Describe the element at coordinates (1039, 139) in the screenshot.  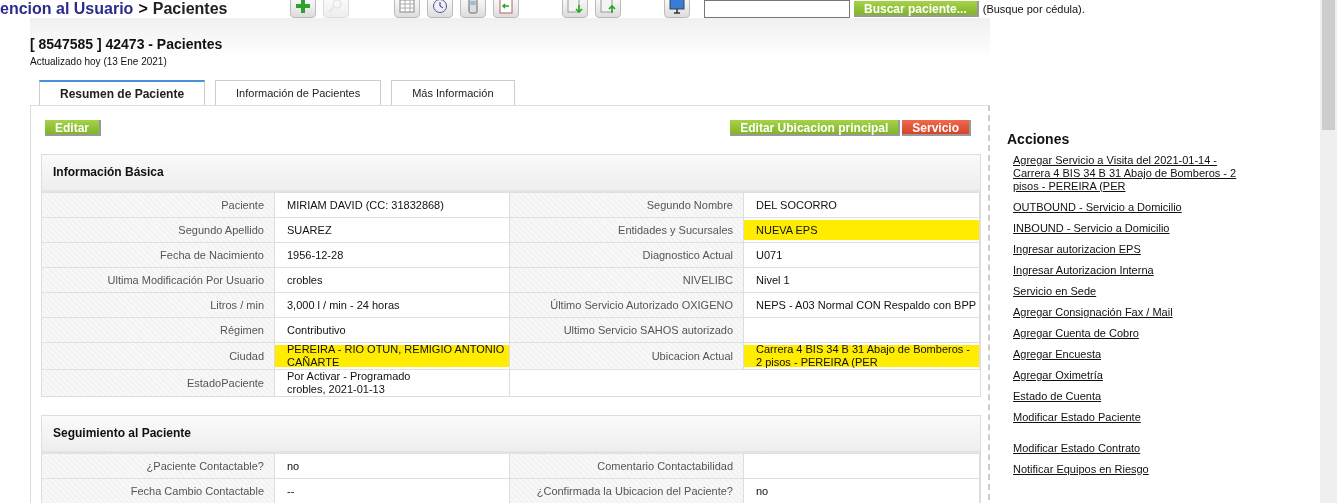
I see `actions-heading: Acciones` at that location.